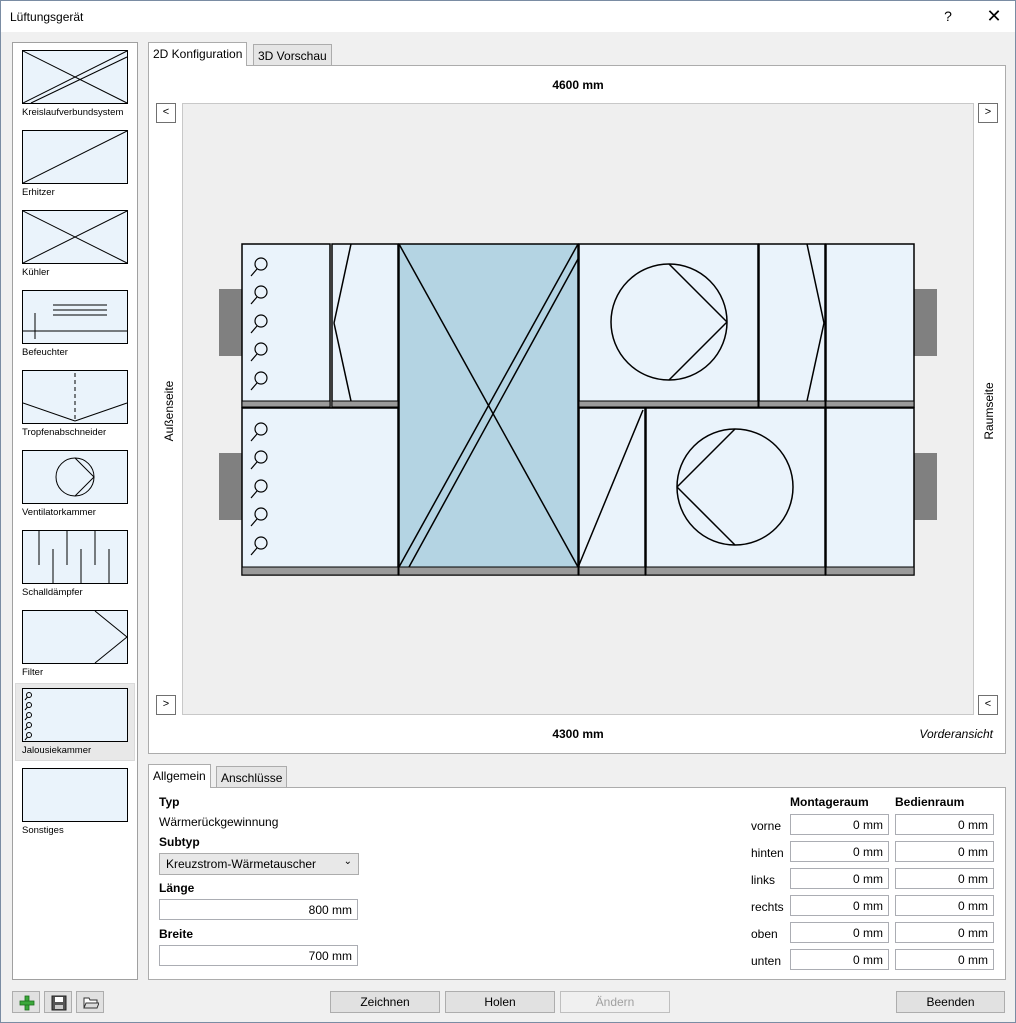  I want to click on tab-2d-konfiguration: 2D Konfiguration, so click(198, 54).